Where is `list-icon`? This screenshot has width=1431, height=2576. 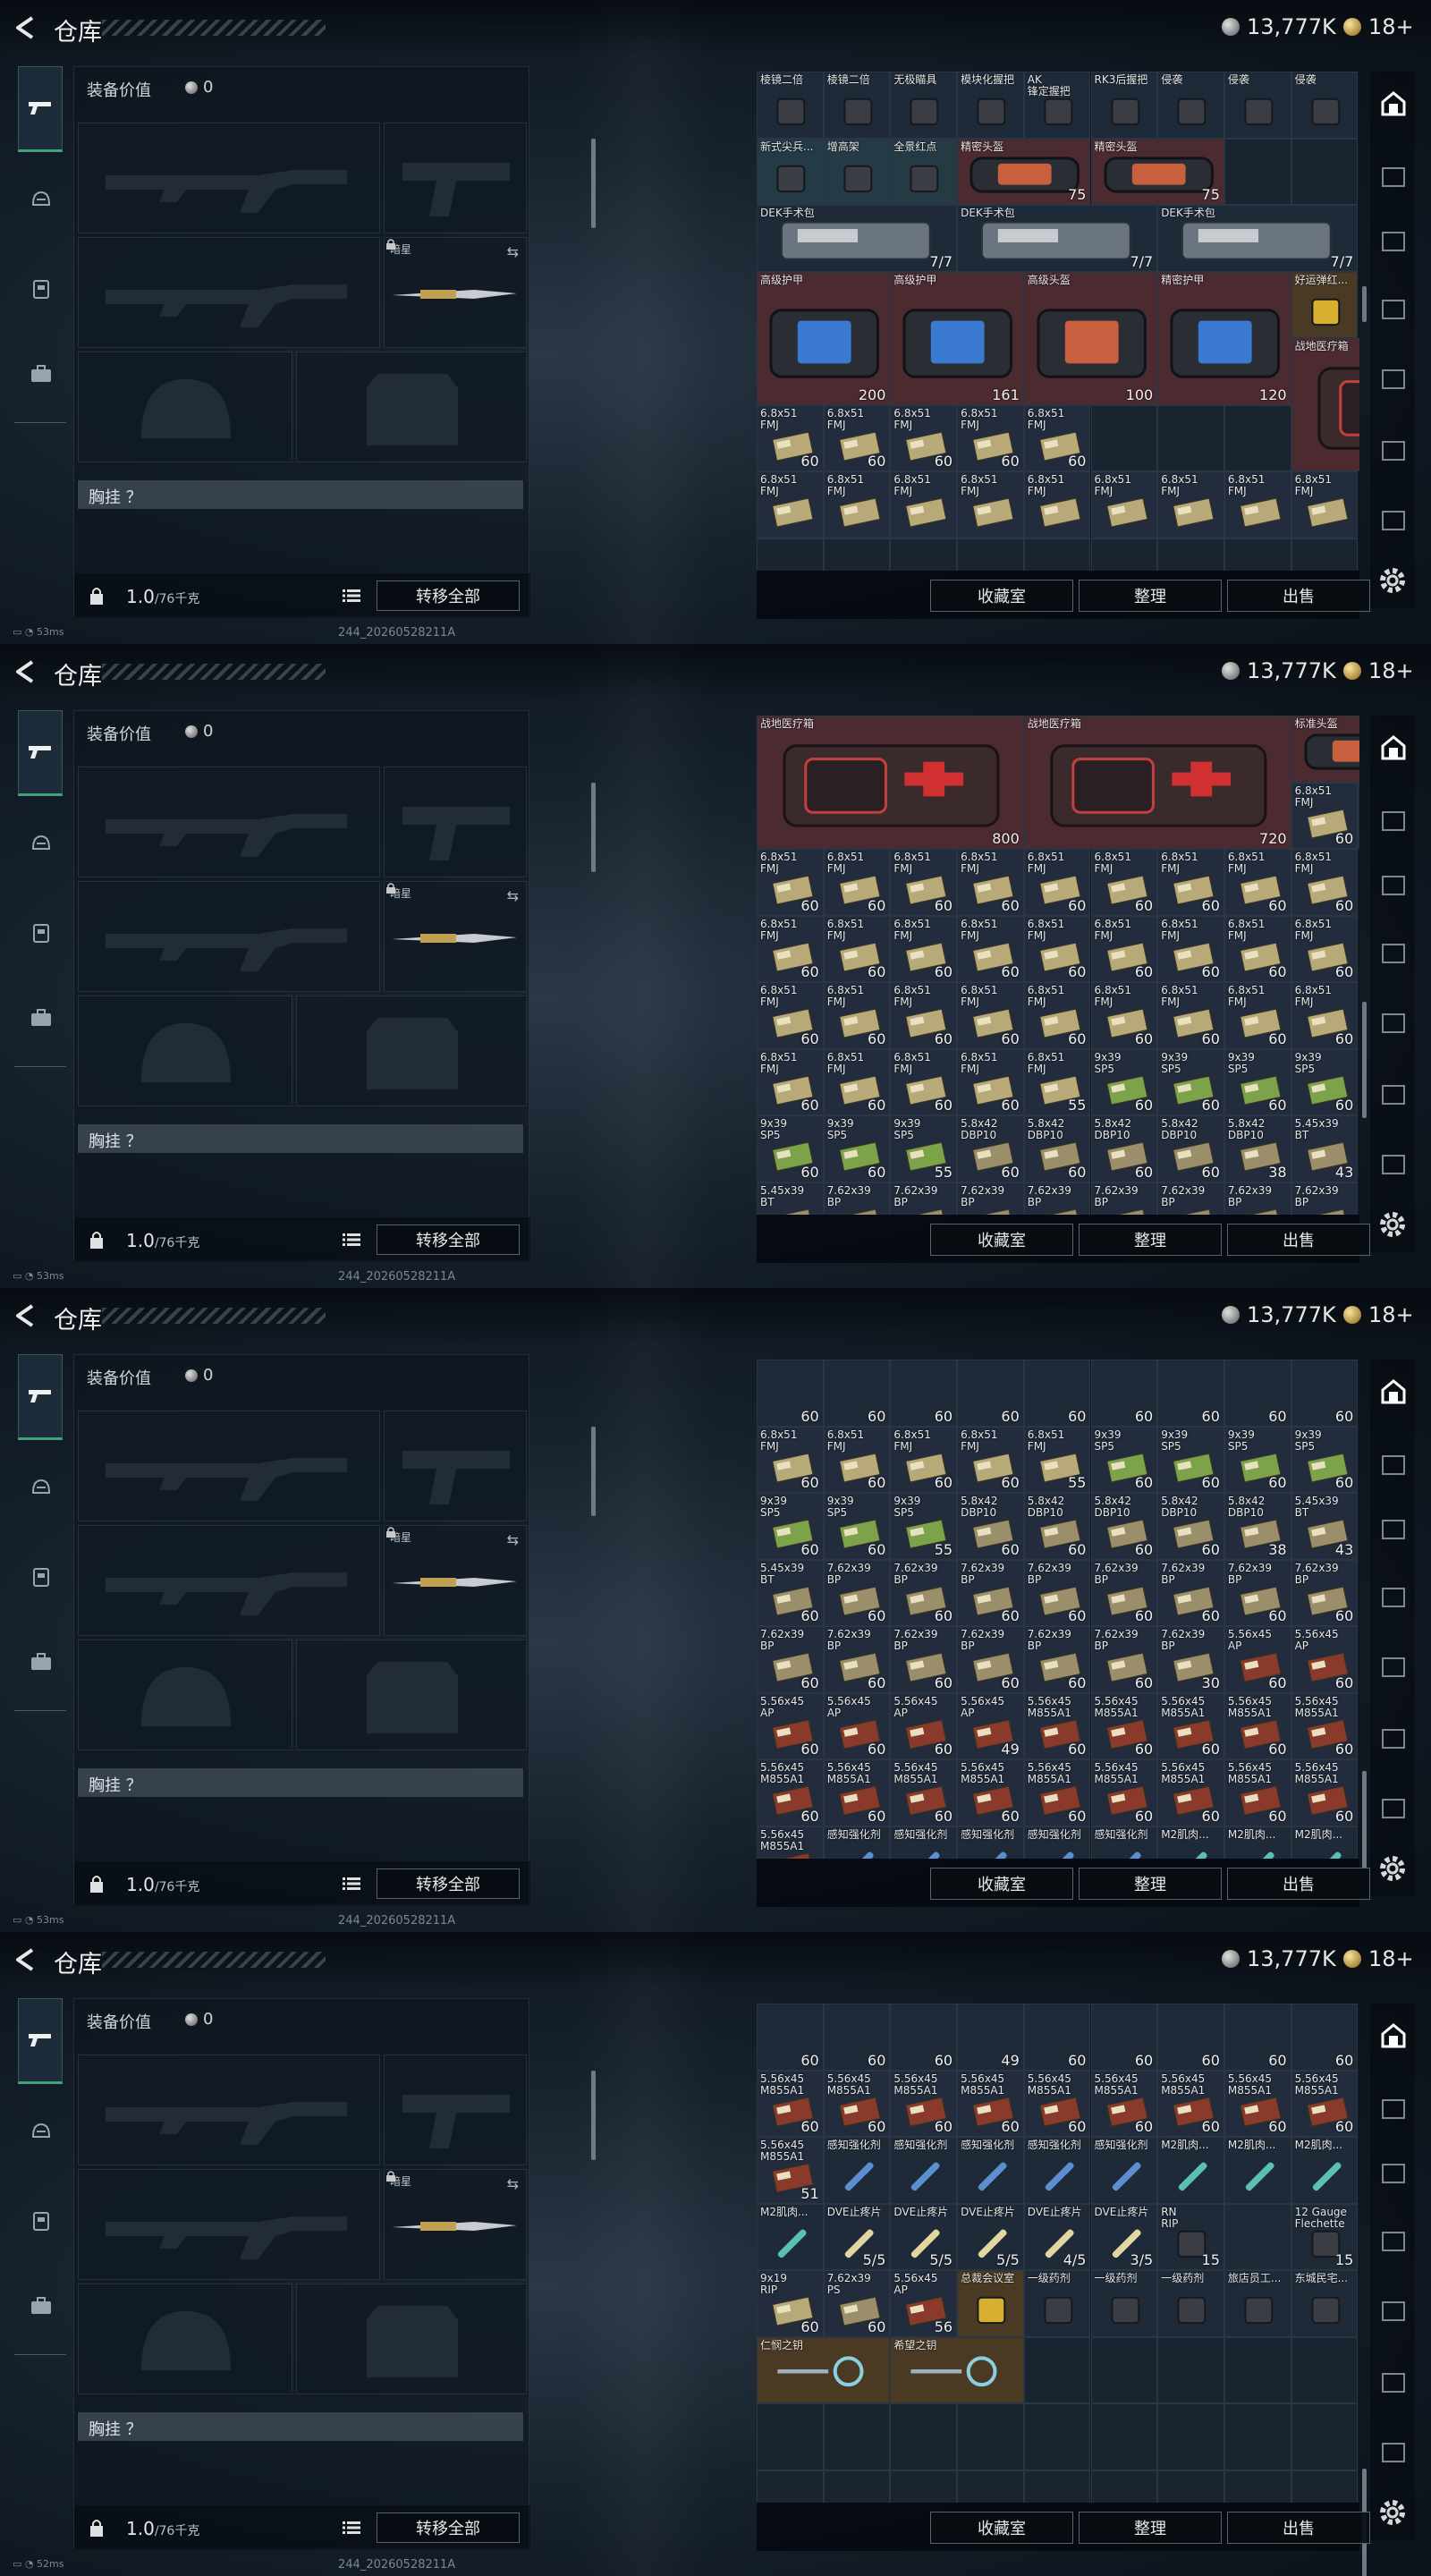
list-icon is located at coordinates (352, 1240).